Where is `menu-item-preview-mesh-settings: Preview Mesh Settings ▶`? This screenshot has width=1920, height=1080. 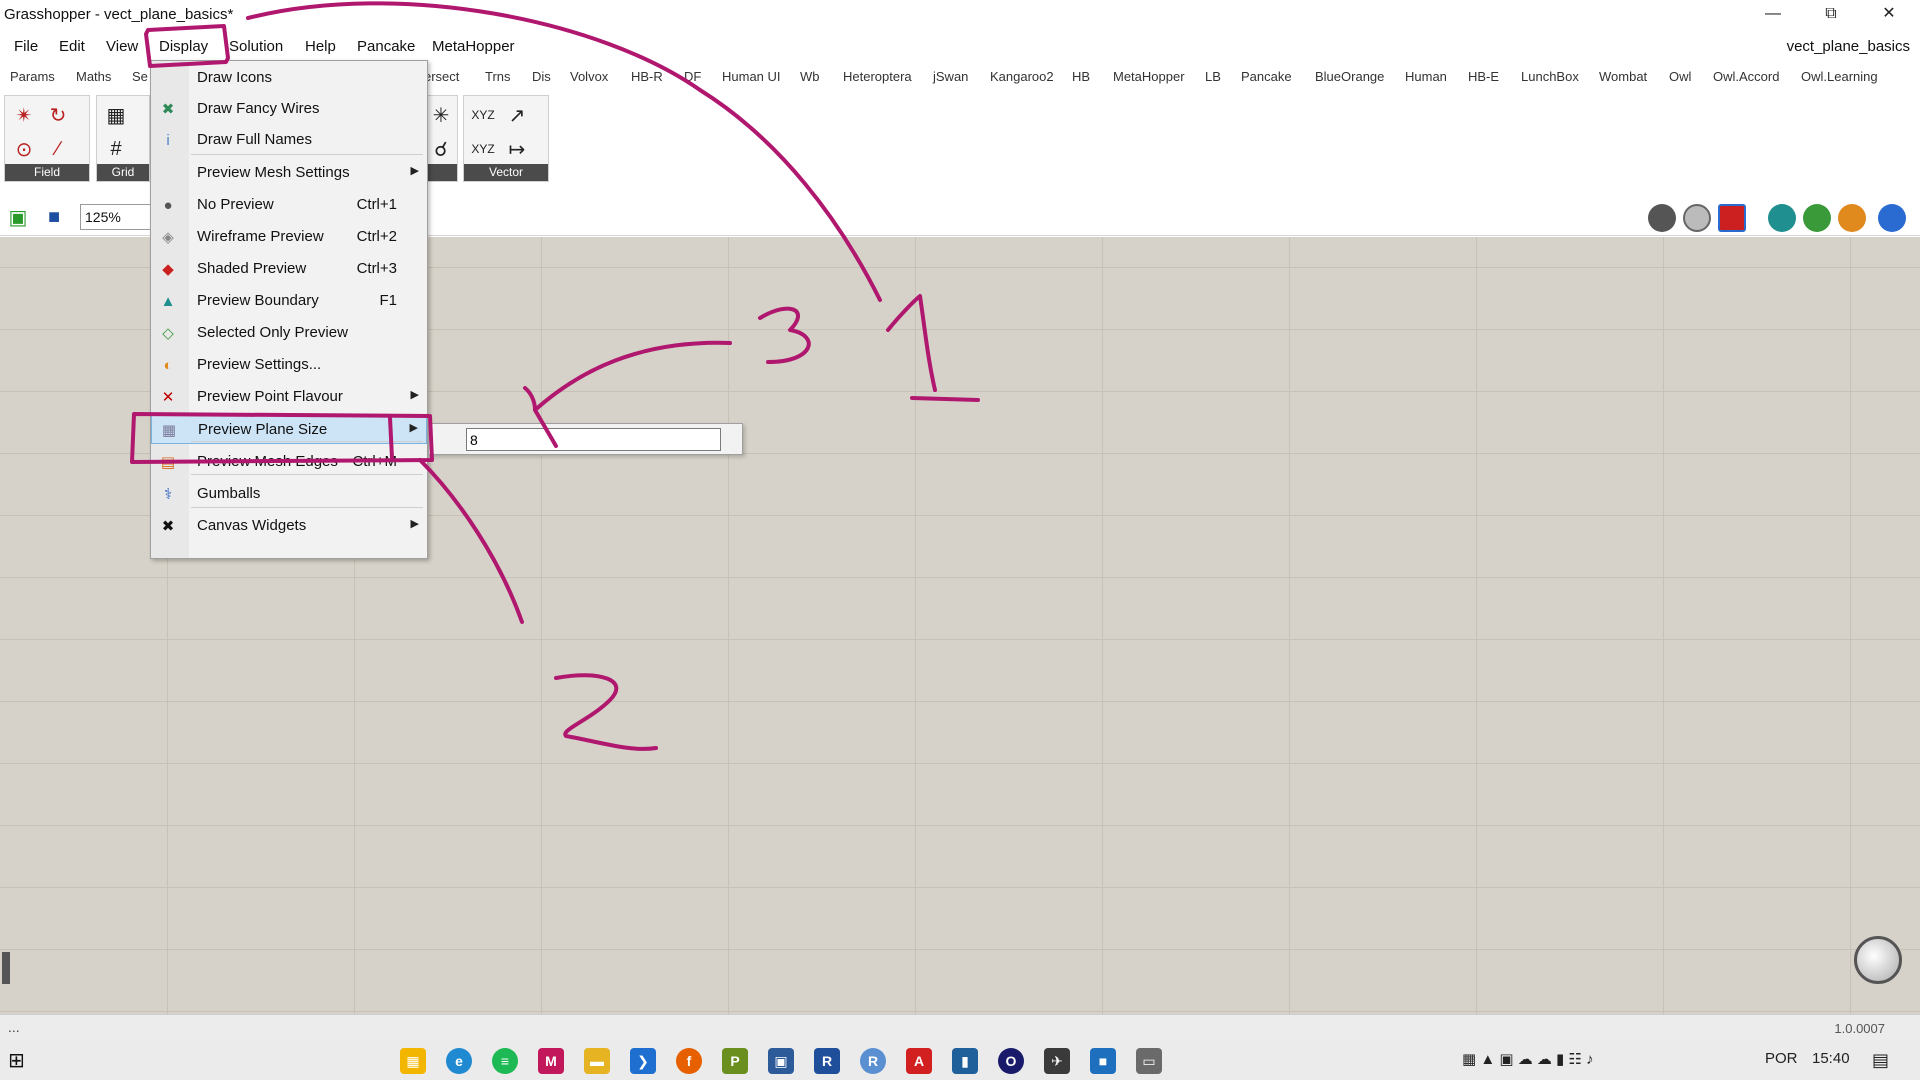
menu-item-preview-mesh-settings: Preview Mesh Settings ▶ is located at coordinates (289, 173).